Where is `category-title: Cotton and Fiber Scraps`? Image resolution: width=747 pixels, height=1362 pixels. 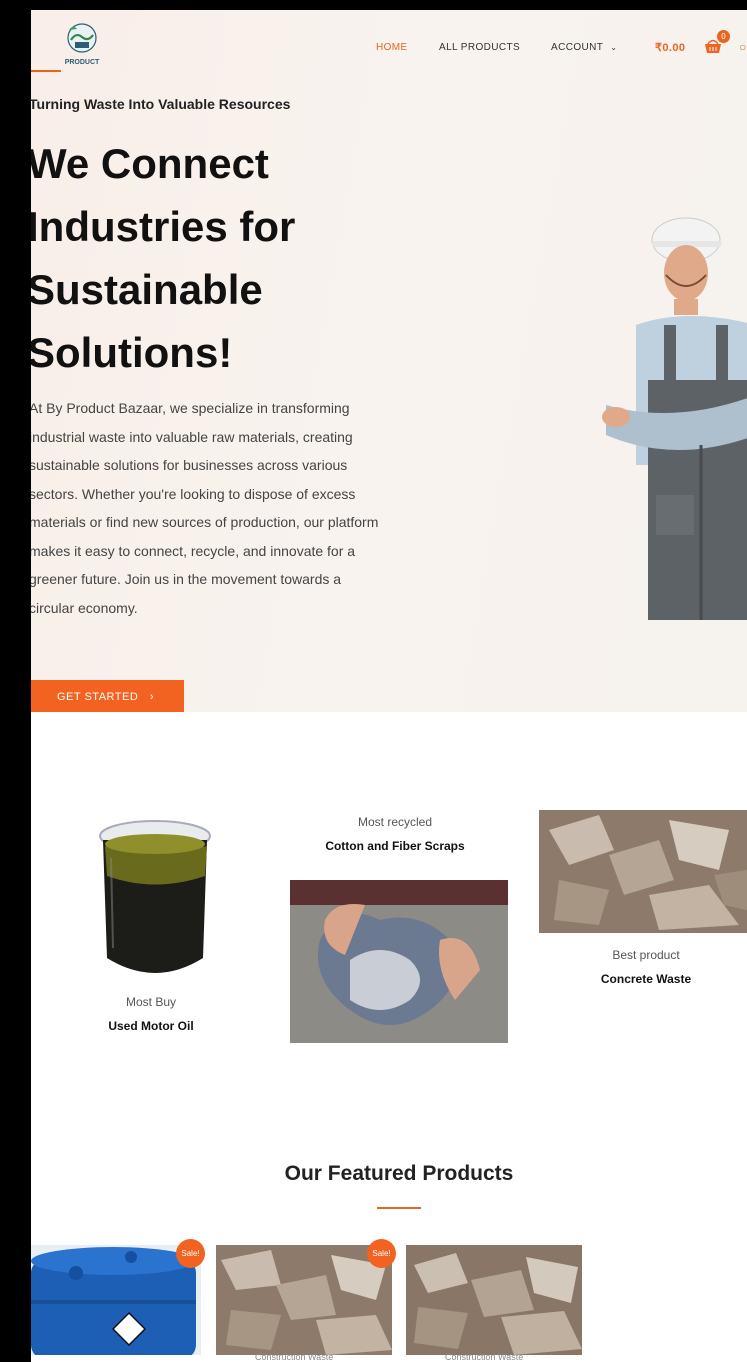 category-title: Cotton and Fiber Scraps is located at coordinates (395, 846).